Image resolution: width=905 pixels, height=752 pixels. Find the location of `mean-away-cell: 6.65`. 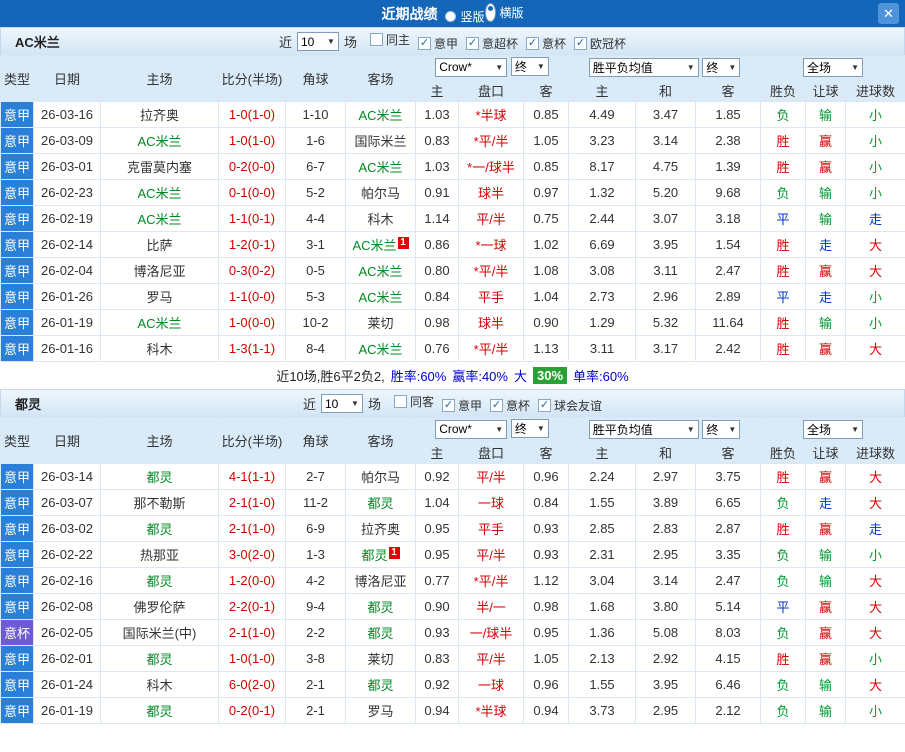

mean-away-cell: 6.65 is located at coordinates (728, 502).